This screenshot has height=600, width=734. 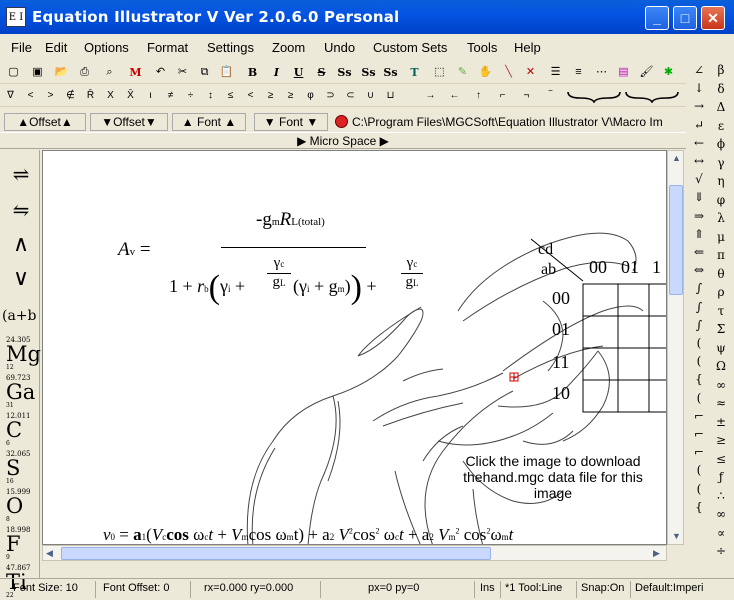 I want to click on cut-icon: ✂, so click(x=182, y=72).